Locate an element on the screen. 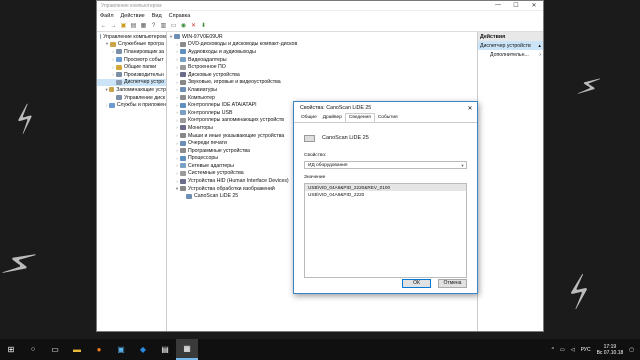 The height and width of the screenshot is (360, 640). network-icon: ▭ is located at coordinates (562, 350).